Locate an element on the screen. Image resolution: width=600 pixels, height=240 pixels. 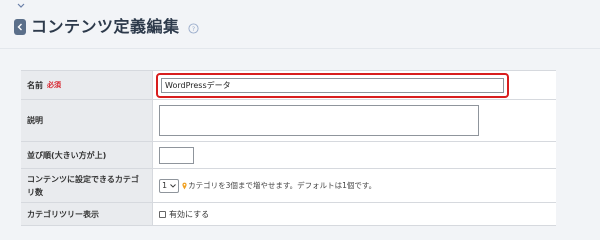
sort-order-label: 並び順(大きい方が上) is located at coordinates (67, 155).